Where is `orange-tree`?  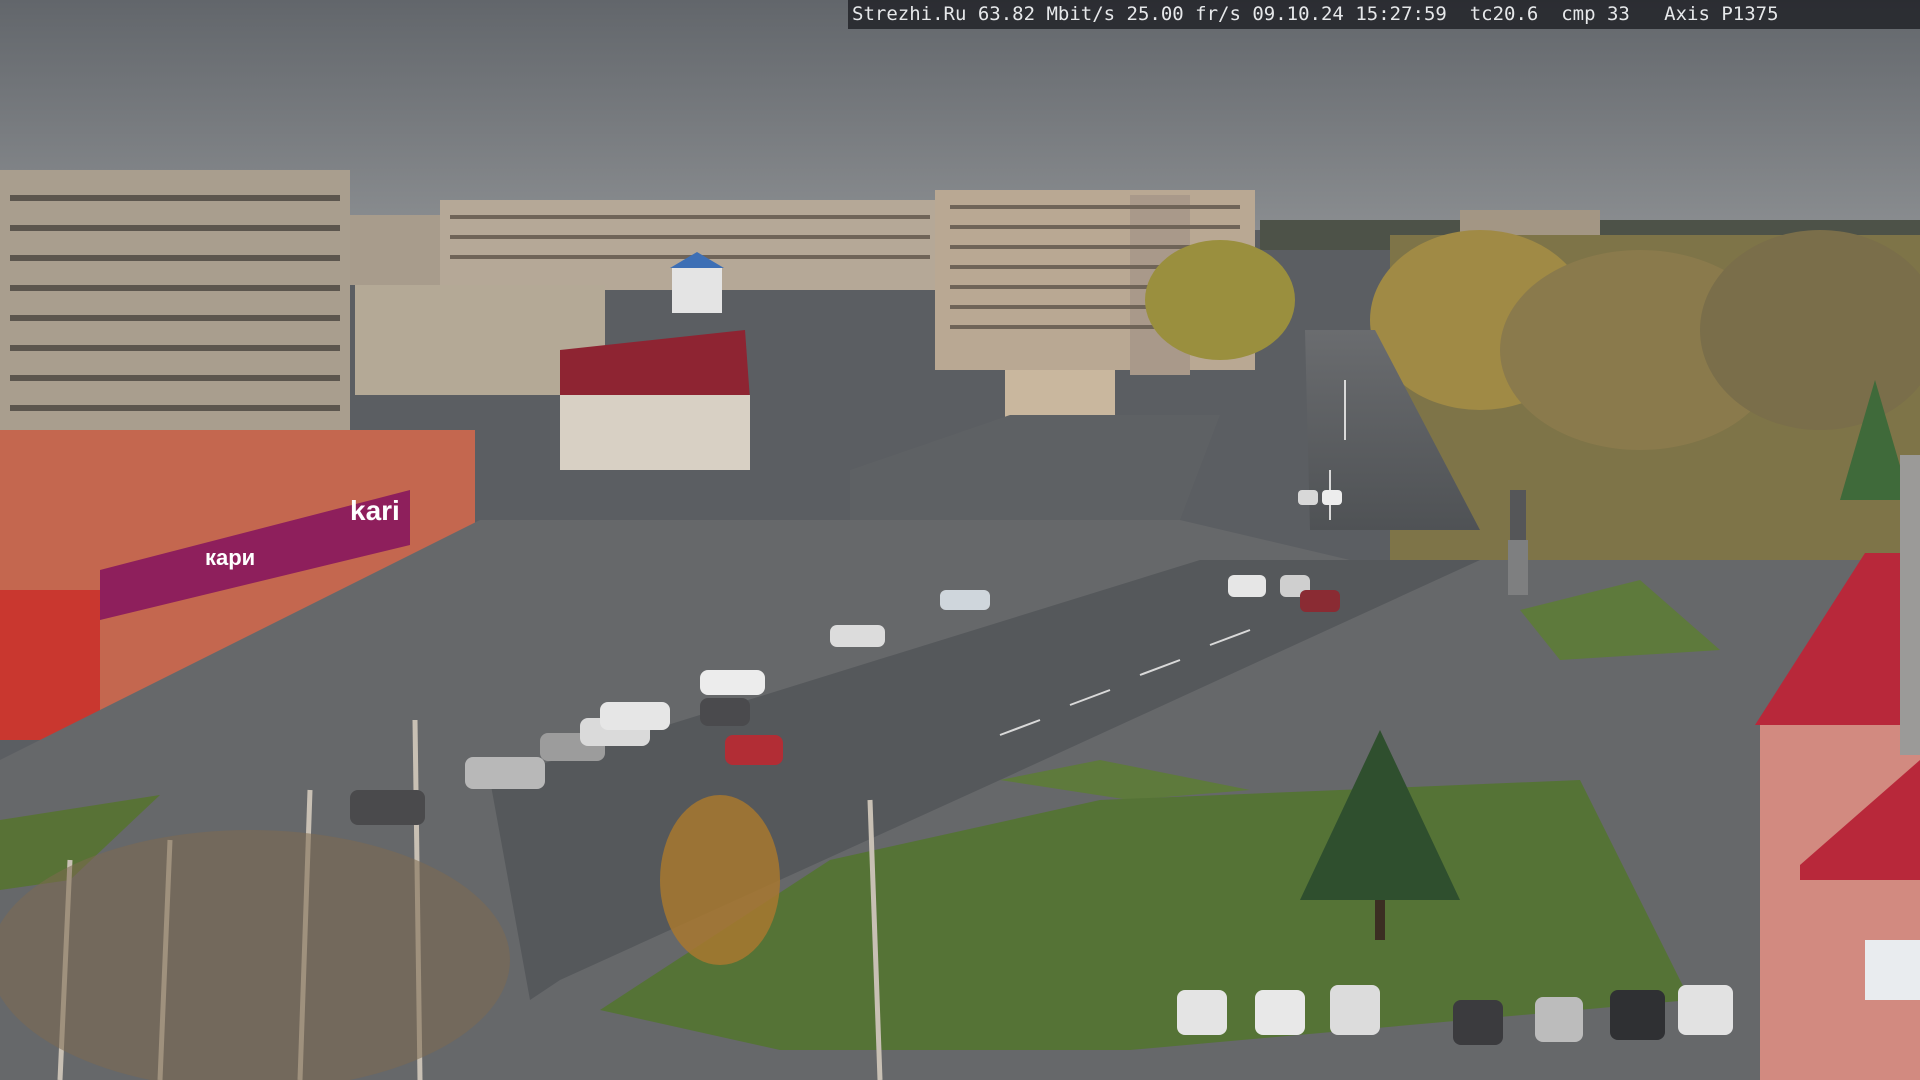 orange-tree is located at coordinates (720, 880).